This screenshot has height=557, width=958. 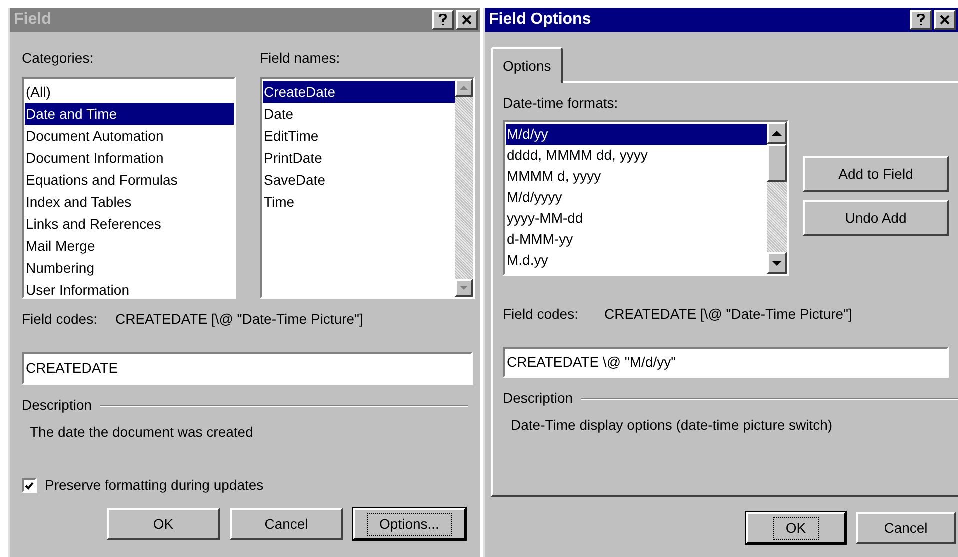 What do you see at coordinates (129, 224) in the screenshot?
I see `list-item: Links and References` at bounding box center [129, 224].